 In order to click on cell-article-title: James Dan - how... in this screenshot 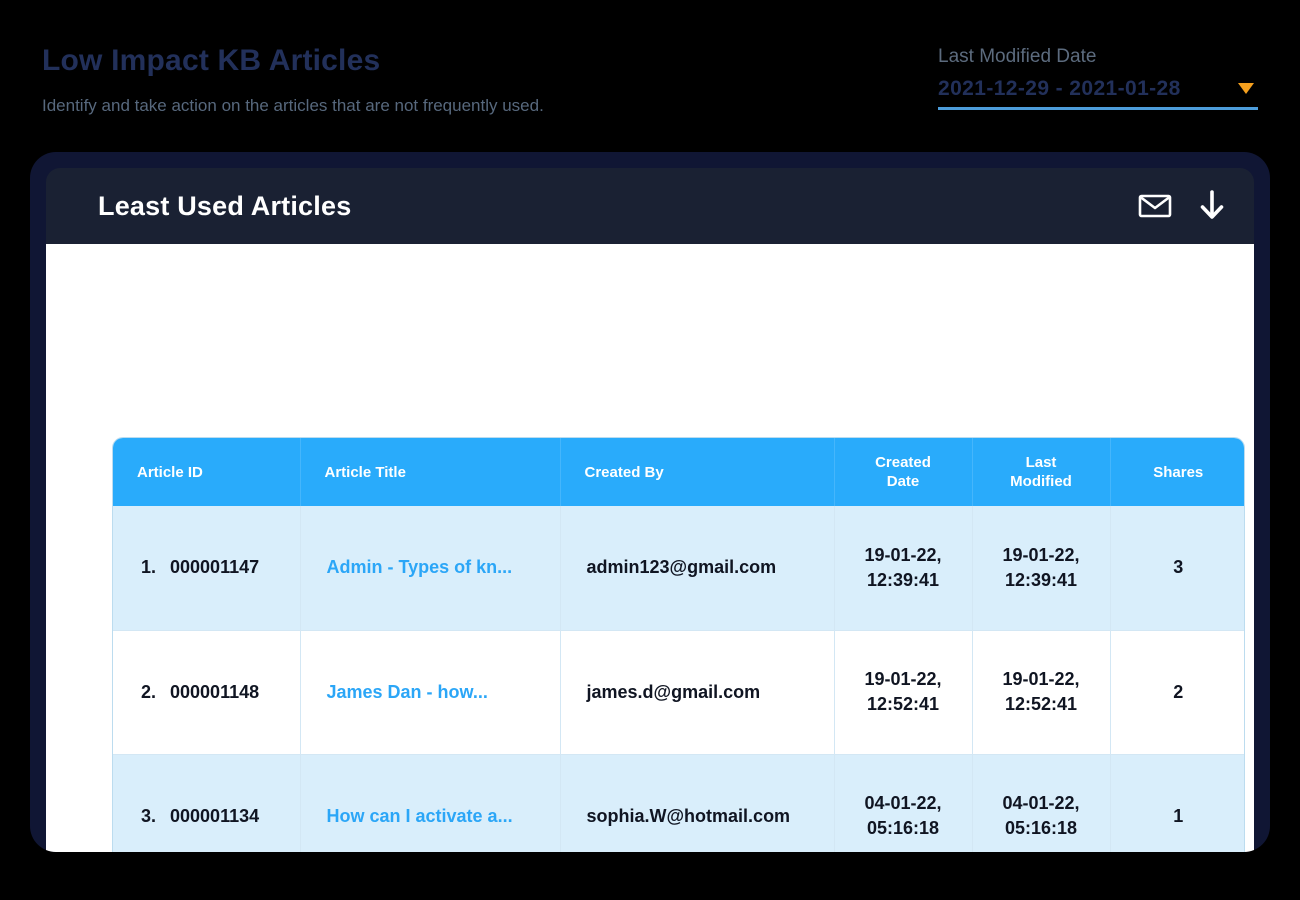, I will do `click(430, 692)`.